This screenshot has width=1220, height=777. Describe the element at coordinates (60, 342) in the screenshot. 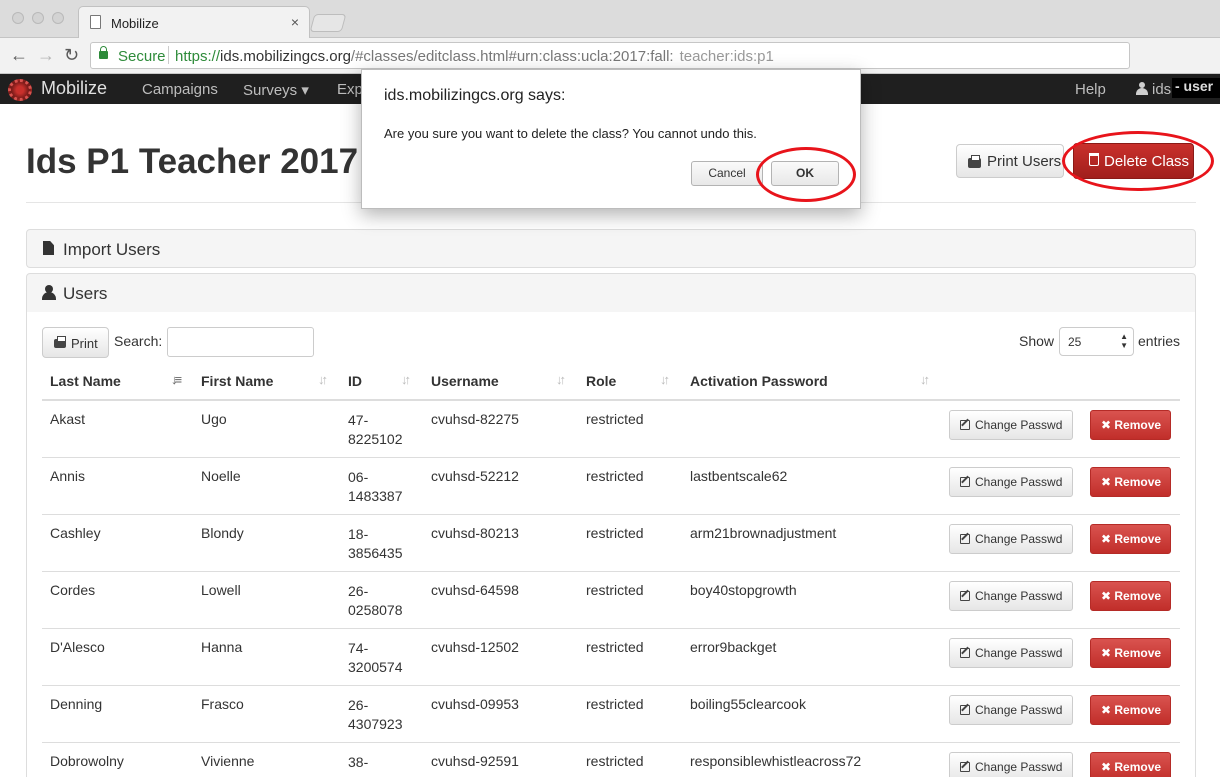

I see `printer-icon` at that location.